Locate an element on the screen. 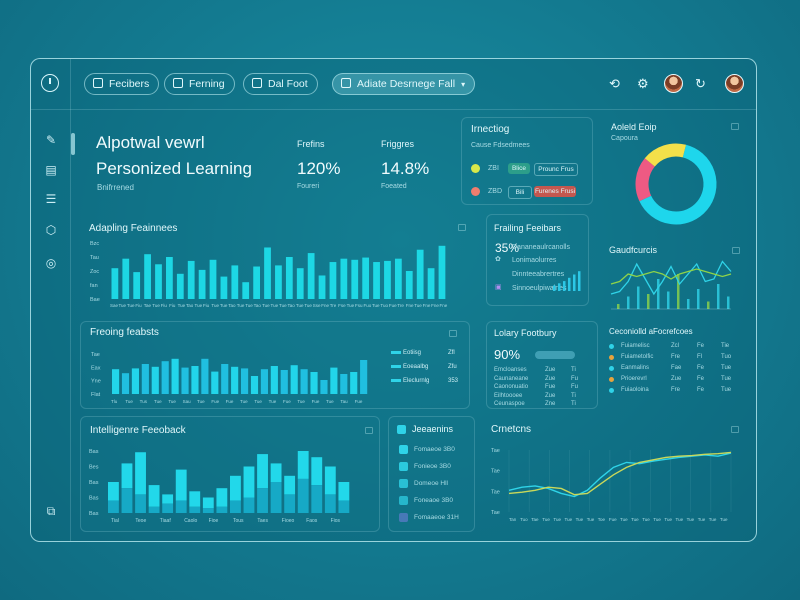 Image resolution: width=800 pixels, height=600 pixels. y-tick-label: Flat is located at coordinates (96, 395).